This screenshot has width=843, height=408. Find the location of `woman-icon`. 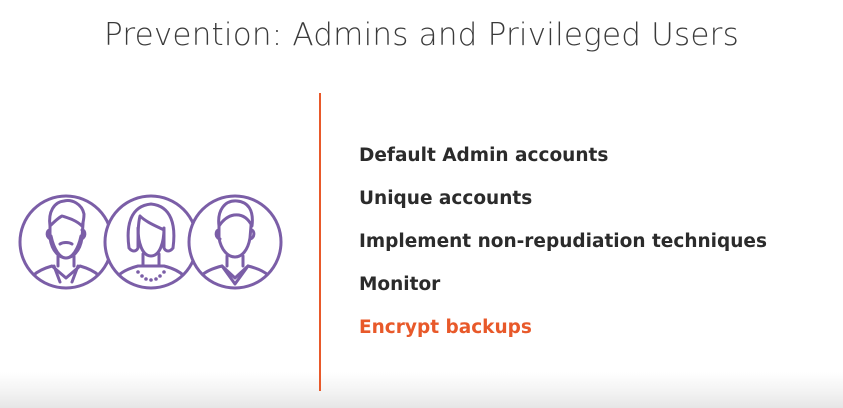

woman-icon is located at coordinates (151, 242).